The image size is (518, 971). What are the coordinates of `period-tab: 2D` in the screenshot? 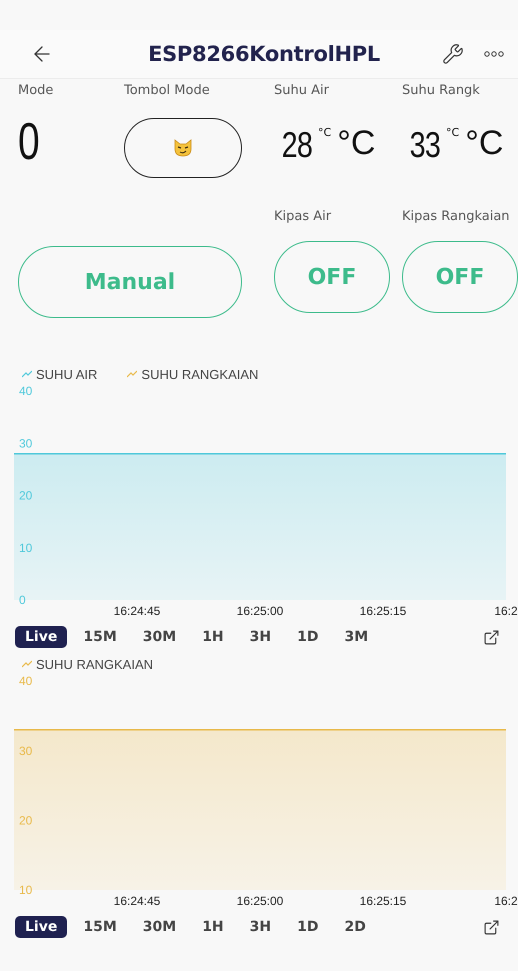 It's located at (355, 927).